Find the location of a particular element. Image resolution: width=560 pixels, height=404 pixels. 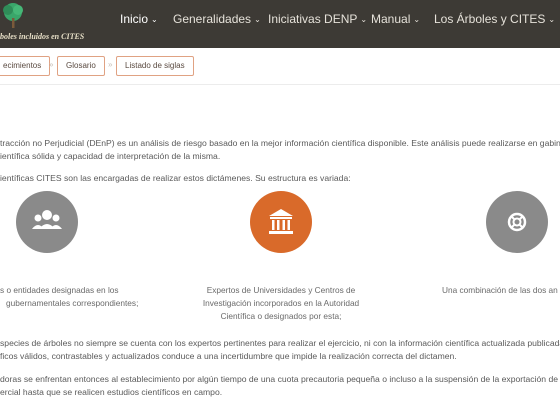

nav-item-manual: Manual ⌄ is located at coordinates (395, 19).